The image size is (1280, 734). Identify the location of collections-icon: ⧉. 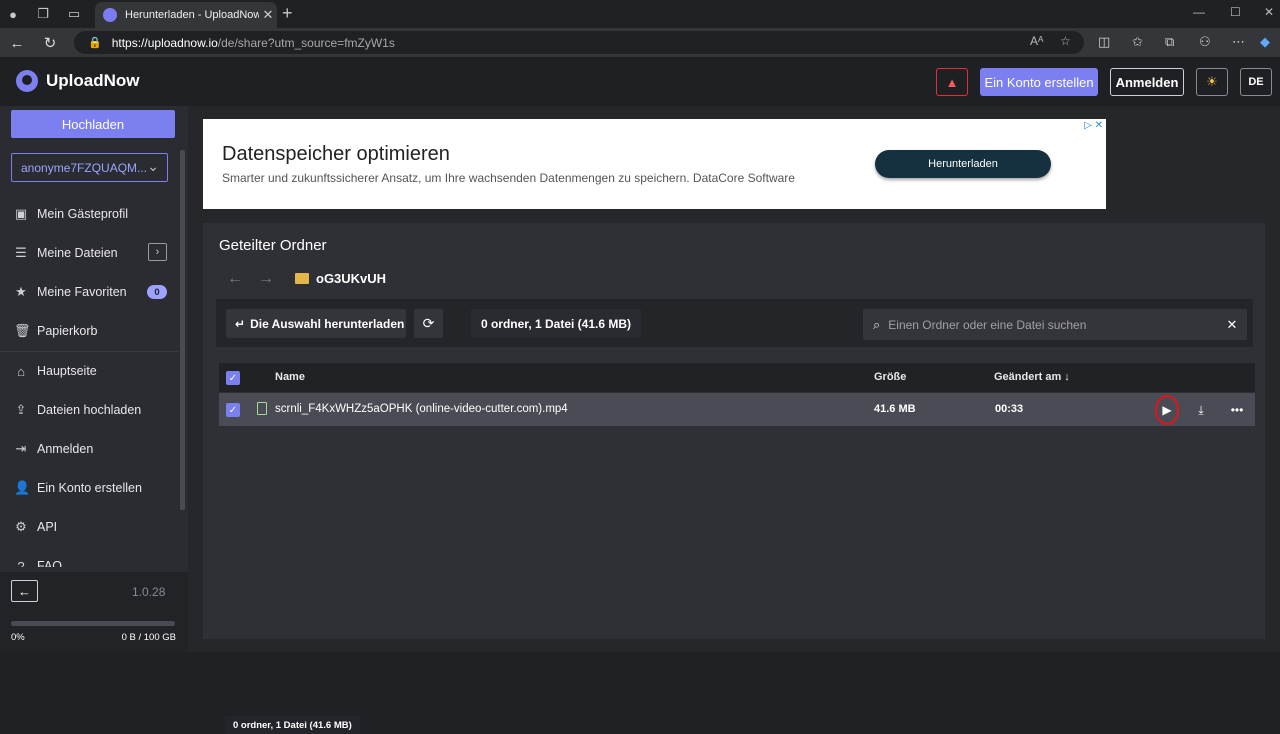
(1169, 42).